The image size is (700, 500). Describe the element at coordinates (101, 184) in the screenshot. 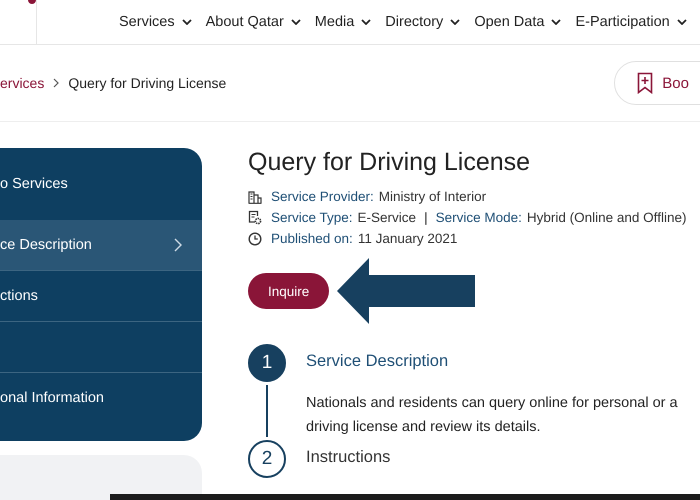

I see `sidebar-item: o Services` at that location.